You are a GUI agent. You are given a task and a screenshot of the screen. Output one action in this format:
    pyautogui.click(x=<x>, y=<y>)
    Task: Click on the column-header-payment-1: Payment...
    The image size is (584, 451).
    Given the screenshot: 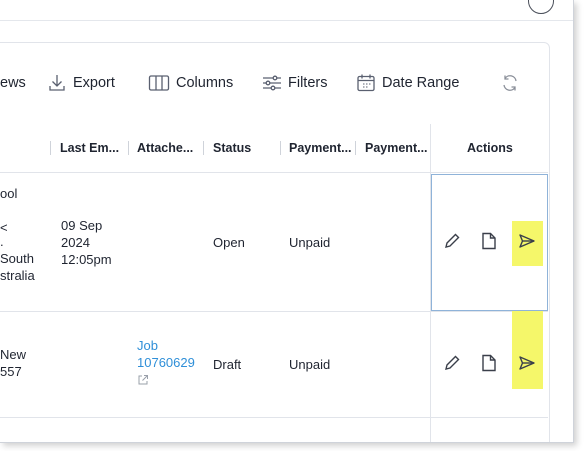 What is the action you would take?
    pyautogui.click(x=320, y=148)
    